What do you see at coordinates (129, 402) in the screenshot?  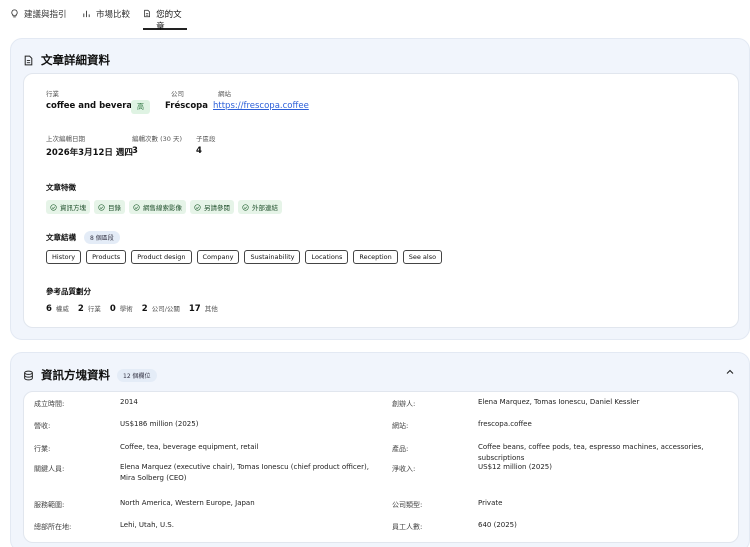 I see `infobox-value: 2014` at bounding box center [129, 402].